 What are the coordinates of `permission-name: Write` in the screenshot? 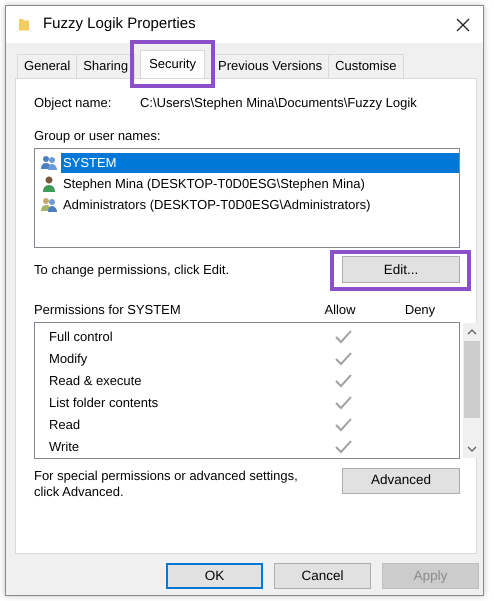 It's located at (64, 447).